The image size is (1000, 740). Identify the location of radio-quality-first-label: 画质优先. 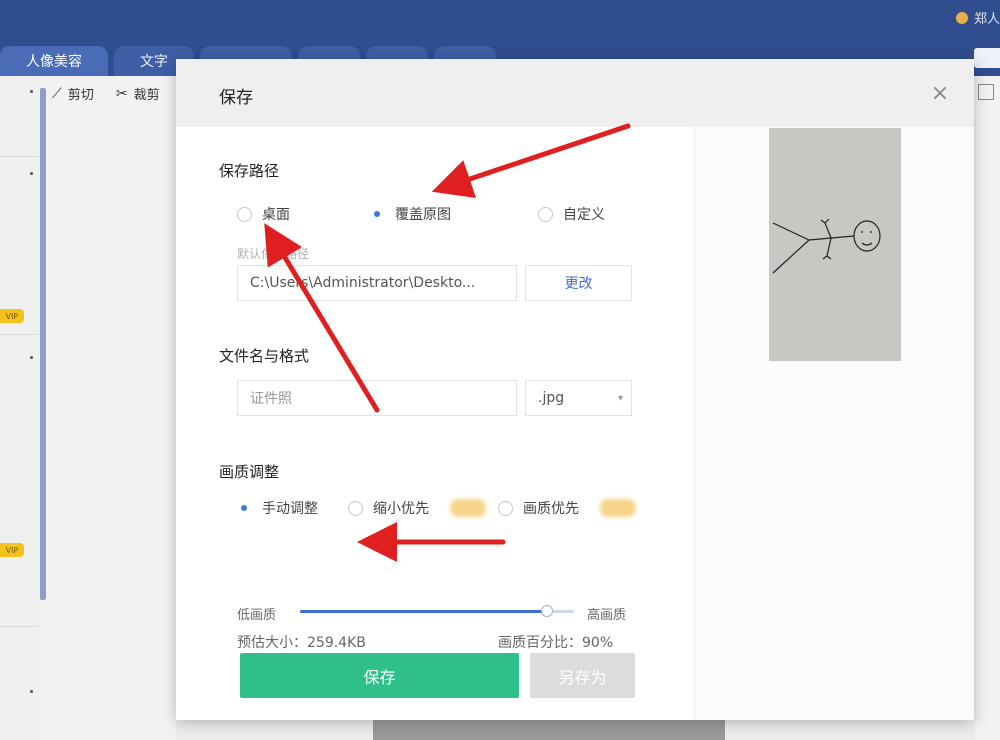
(551, 509).